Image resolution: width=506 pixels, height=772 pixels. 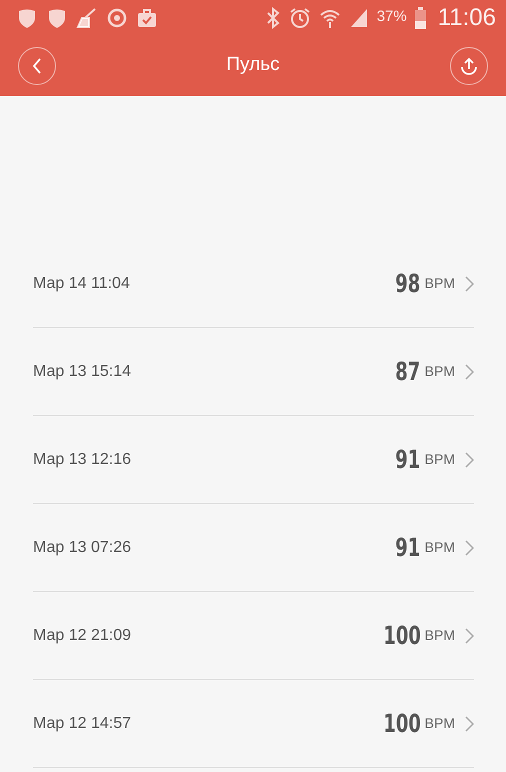 What do you see at coordinates (408, 284) in the screenshot?
I see `heart-rate-value: 98` at bounding box center [408, 284].